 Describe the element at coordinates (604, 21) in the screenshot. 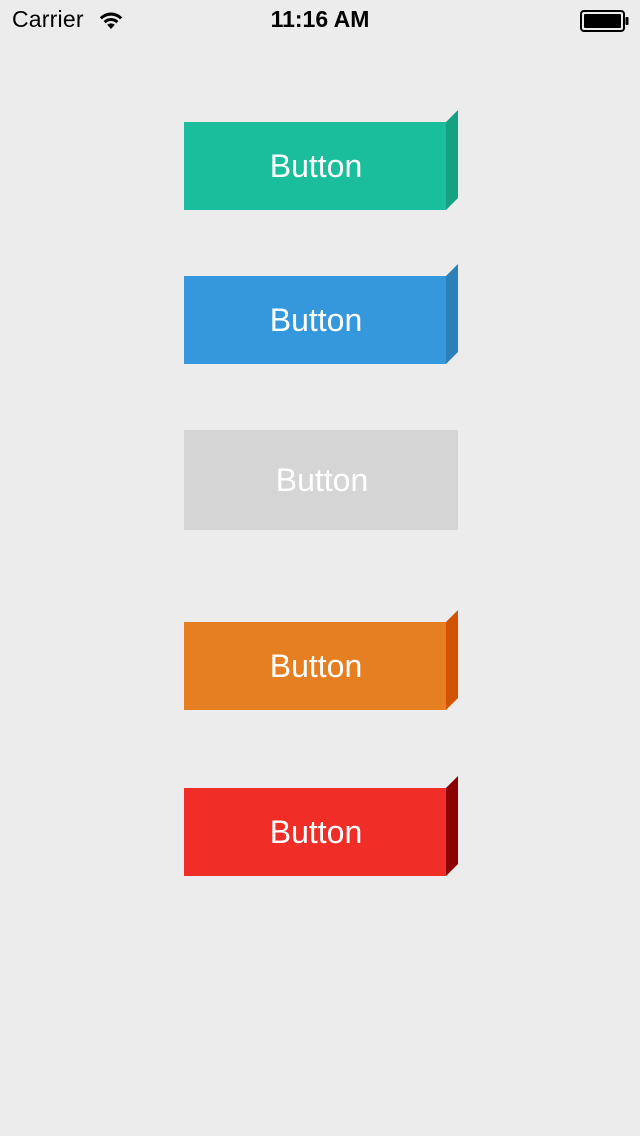

I see `battery-icon` at that location.